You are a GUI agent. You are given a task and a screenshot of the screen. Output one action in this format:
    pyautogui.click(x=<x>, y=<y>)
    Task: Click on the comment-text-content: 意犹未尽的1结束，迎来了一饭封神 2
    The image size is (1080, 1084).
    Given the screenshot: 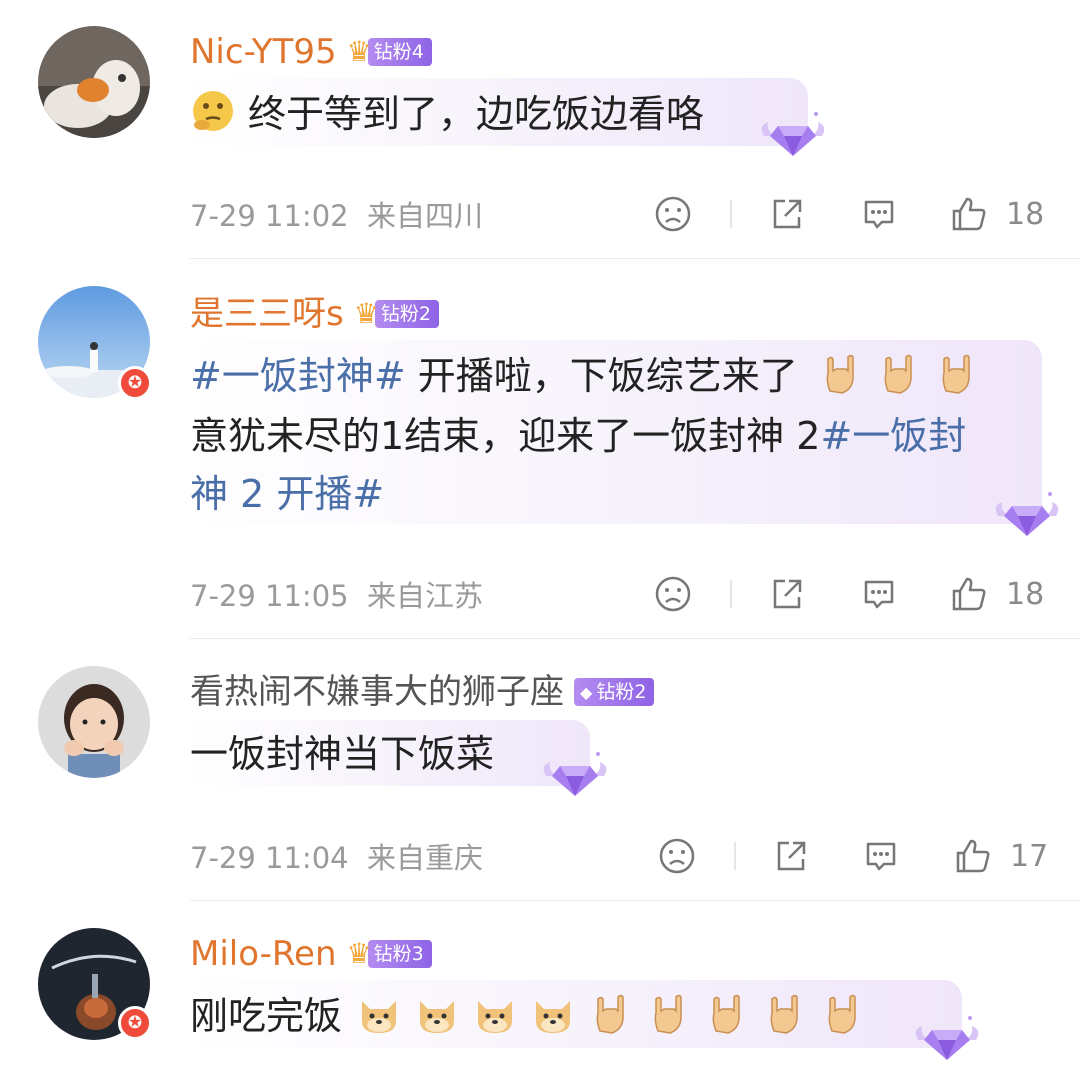 What is the action you would take?
    pyautogui.click(x=505, y=436)
    